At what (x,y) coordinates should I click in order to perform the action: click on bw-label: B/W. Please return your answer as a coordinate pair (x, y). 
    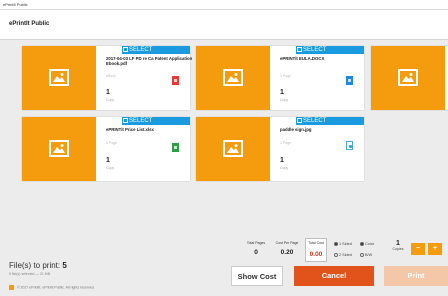
    Looking at the image, I should click on (369, 255).